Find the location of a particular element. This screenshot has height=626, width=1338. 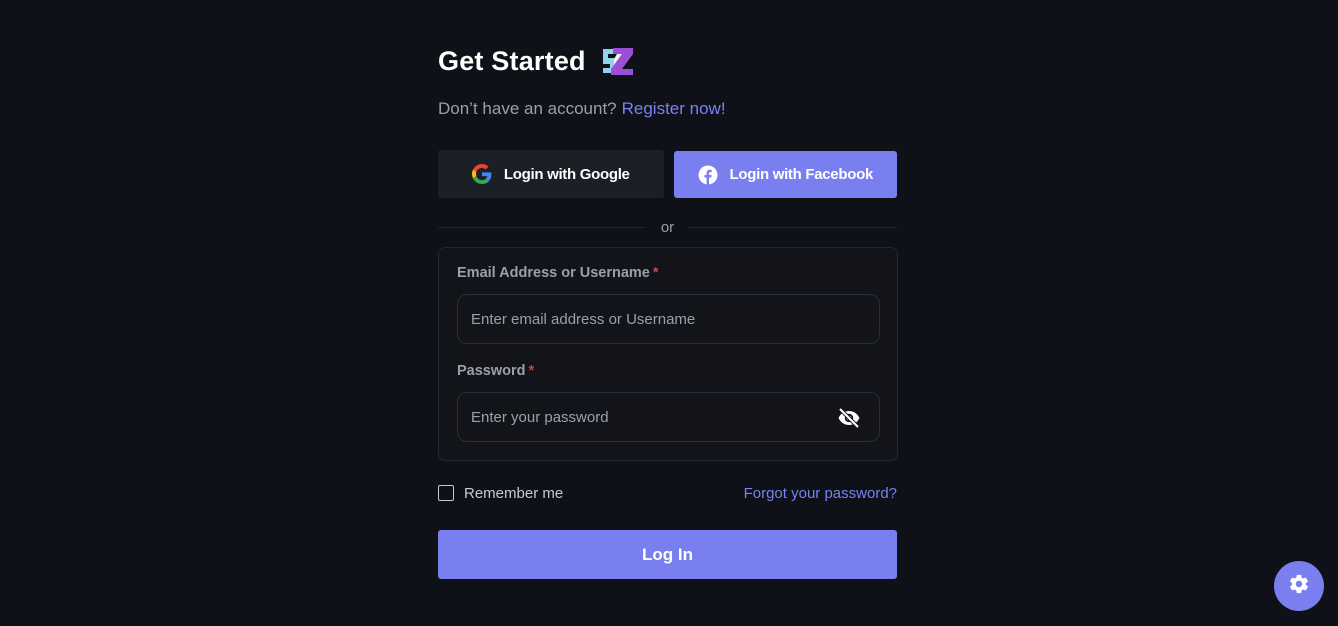

gear-icon is located at coordinates (1299, 586).